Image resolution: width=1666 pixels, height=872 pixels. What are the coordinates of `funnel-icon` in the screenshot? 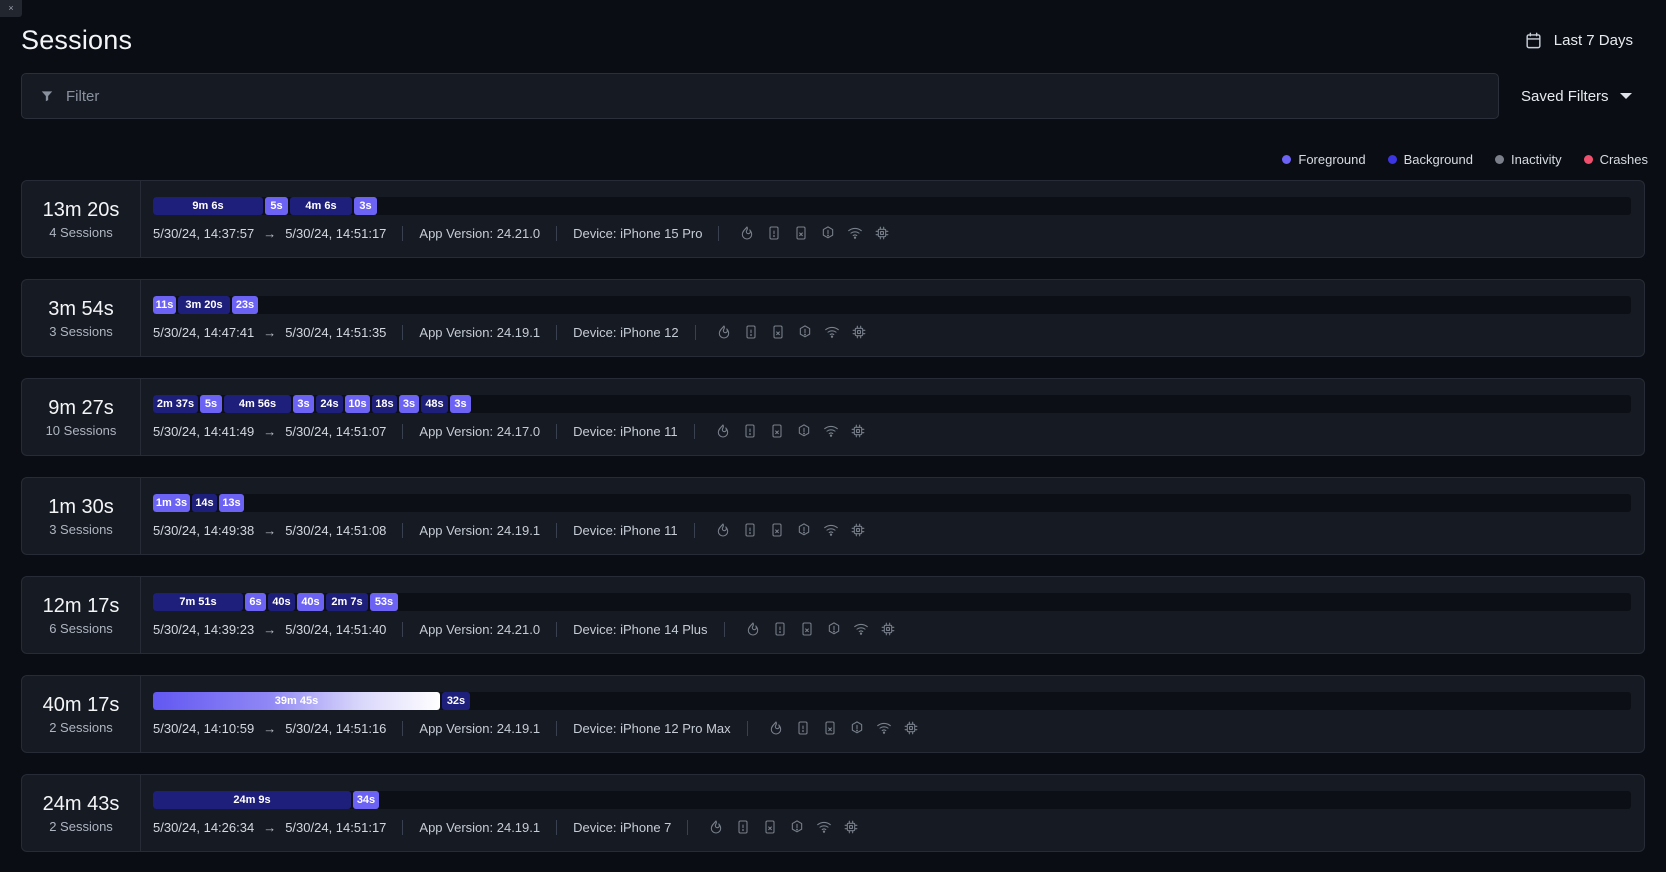 It's located at (47, 96).